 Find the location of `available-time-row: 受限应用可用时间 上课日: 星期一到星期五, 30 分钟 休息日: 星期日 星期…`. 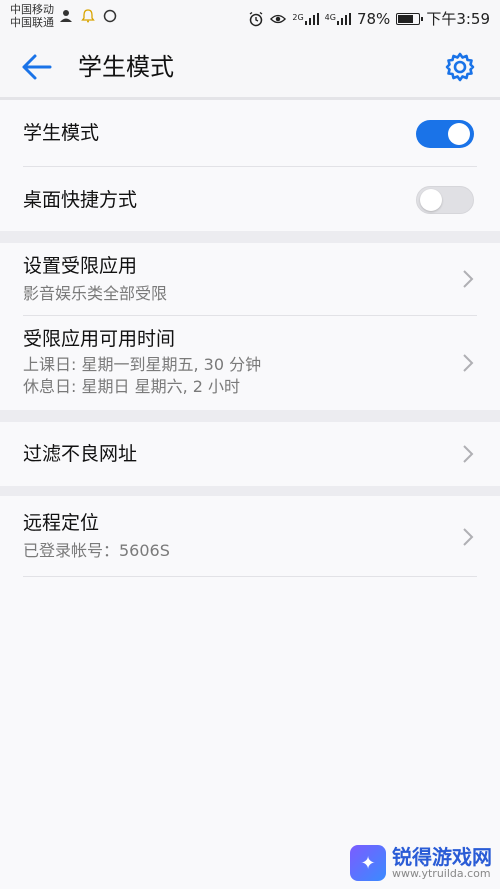

available-time-row: 受限应用可用时间 上课日: 星期一到星期五, 30 分钟 休息日: 星期日 星期… is located at coordinates (250, 366).